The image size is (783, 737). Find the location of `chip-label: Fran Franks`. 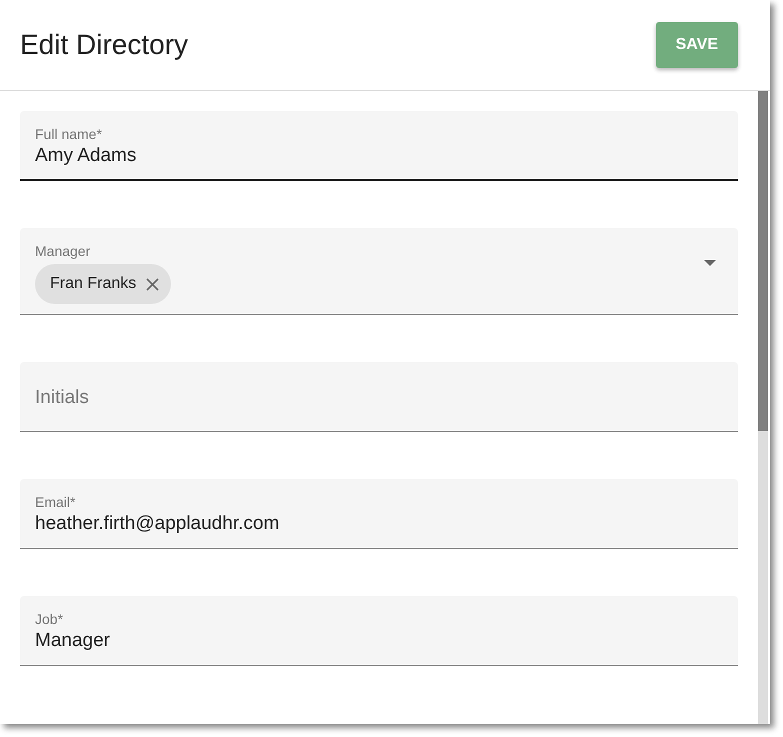

chip-label: Fran Franks is located at coordinates (93, 284).